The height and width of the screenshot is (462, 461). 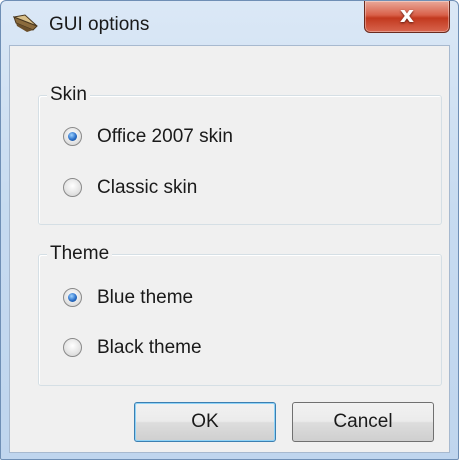 I want to click on close-icon: x, so click(x=407, y=15).